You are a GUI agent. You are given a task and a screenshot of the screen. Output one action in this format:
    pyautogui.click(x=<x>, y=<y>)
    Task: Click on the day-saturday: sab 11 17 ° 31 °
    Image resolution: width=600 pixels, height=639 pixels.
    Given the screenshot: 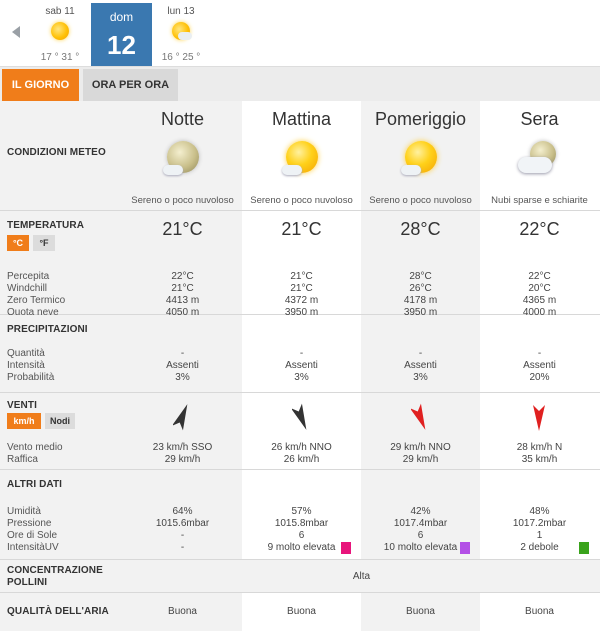 What is the action you would take?
    pyautogui.click(x=60, y=33)
    